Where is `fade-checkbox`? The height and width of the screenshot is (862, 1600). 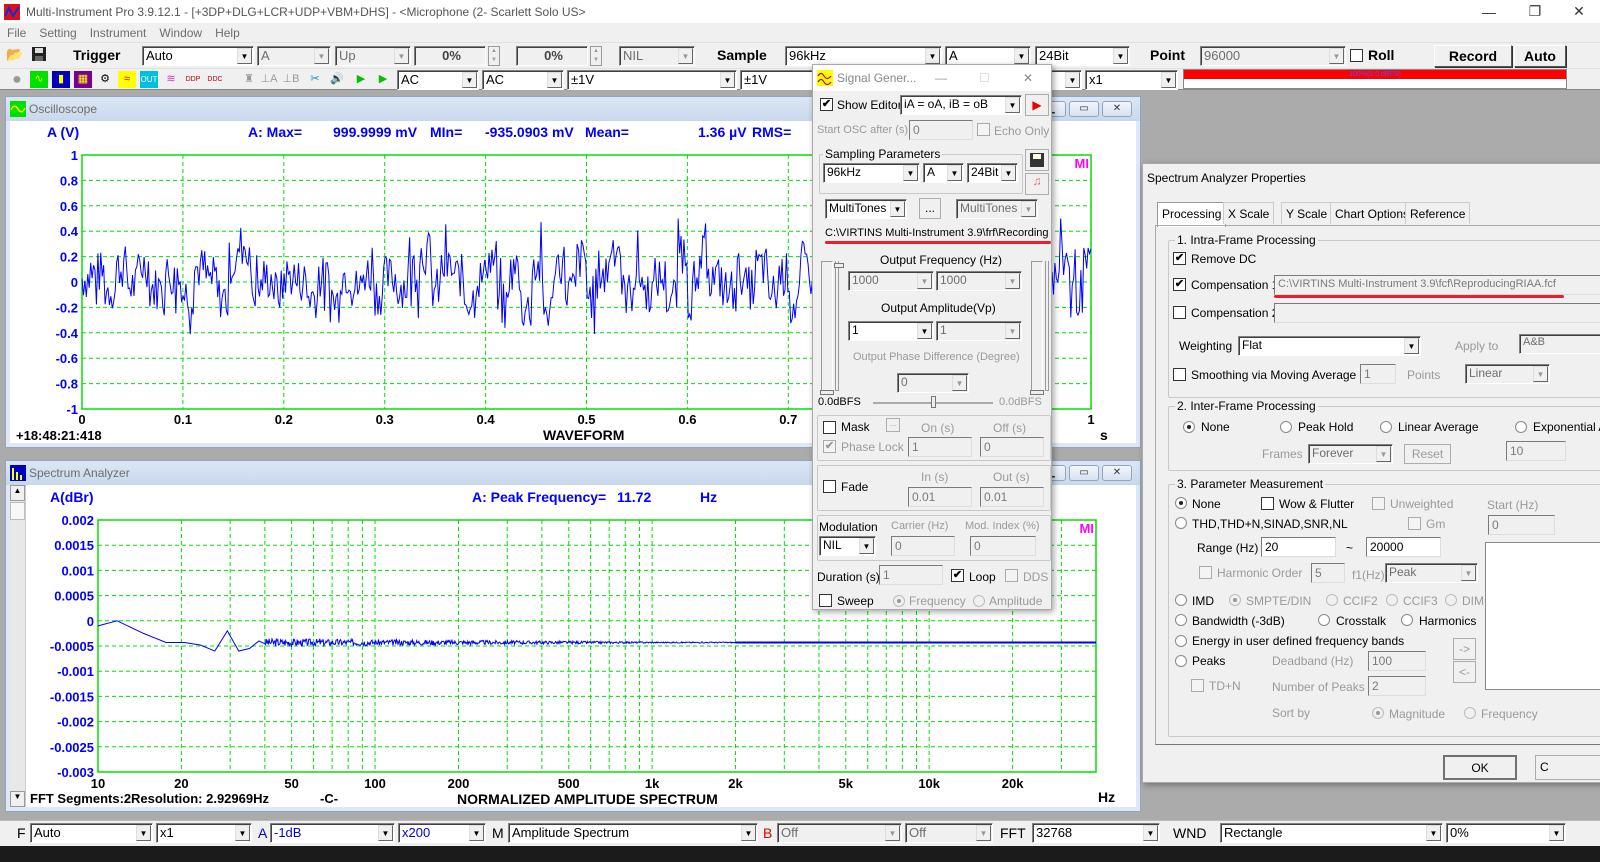 fade-checkbox is located at coordinates (829, 486).